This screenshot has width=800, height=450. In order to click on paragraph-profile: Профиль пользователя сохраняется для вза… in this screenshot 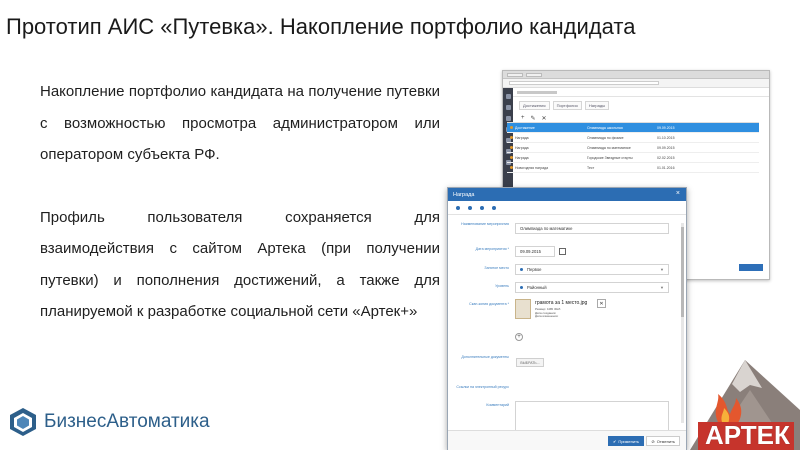, I will do `click(240, 264)`.